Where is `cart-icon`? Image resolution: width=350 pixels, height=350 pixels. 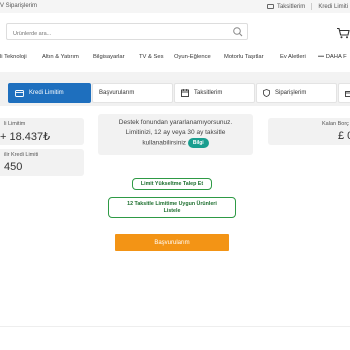 cart-icon is located at coordinates (343, 33).